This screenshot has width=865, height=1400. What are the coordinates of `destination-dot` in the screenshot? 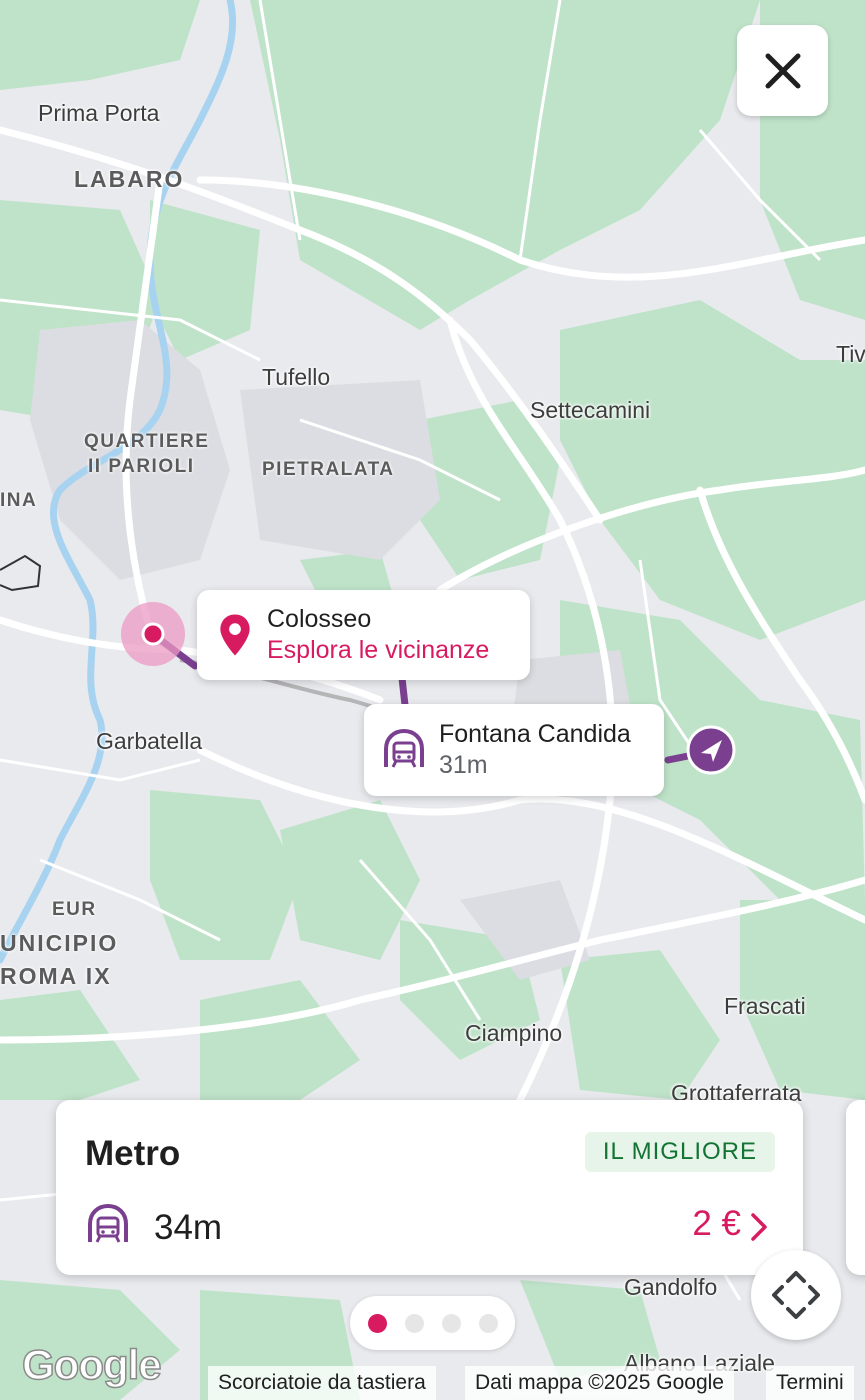 It's located at (153, 634).